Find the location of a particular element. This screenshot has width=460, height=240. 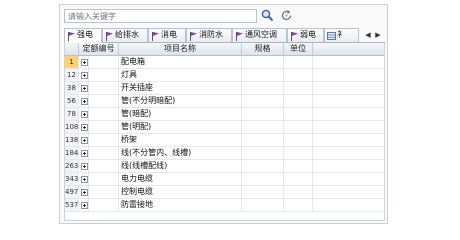

table-icon is located at coordinates (331, 36).